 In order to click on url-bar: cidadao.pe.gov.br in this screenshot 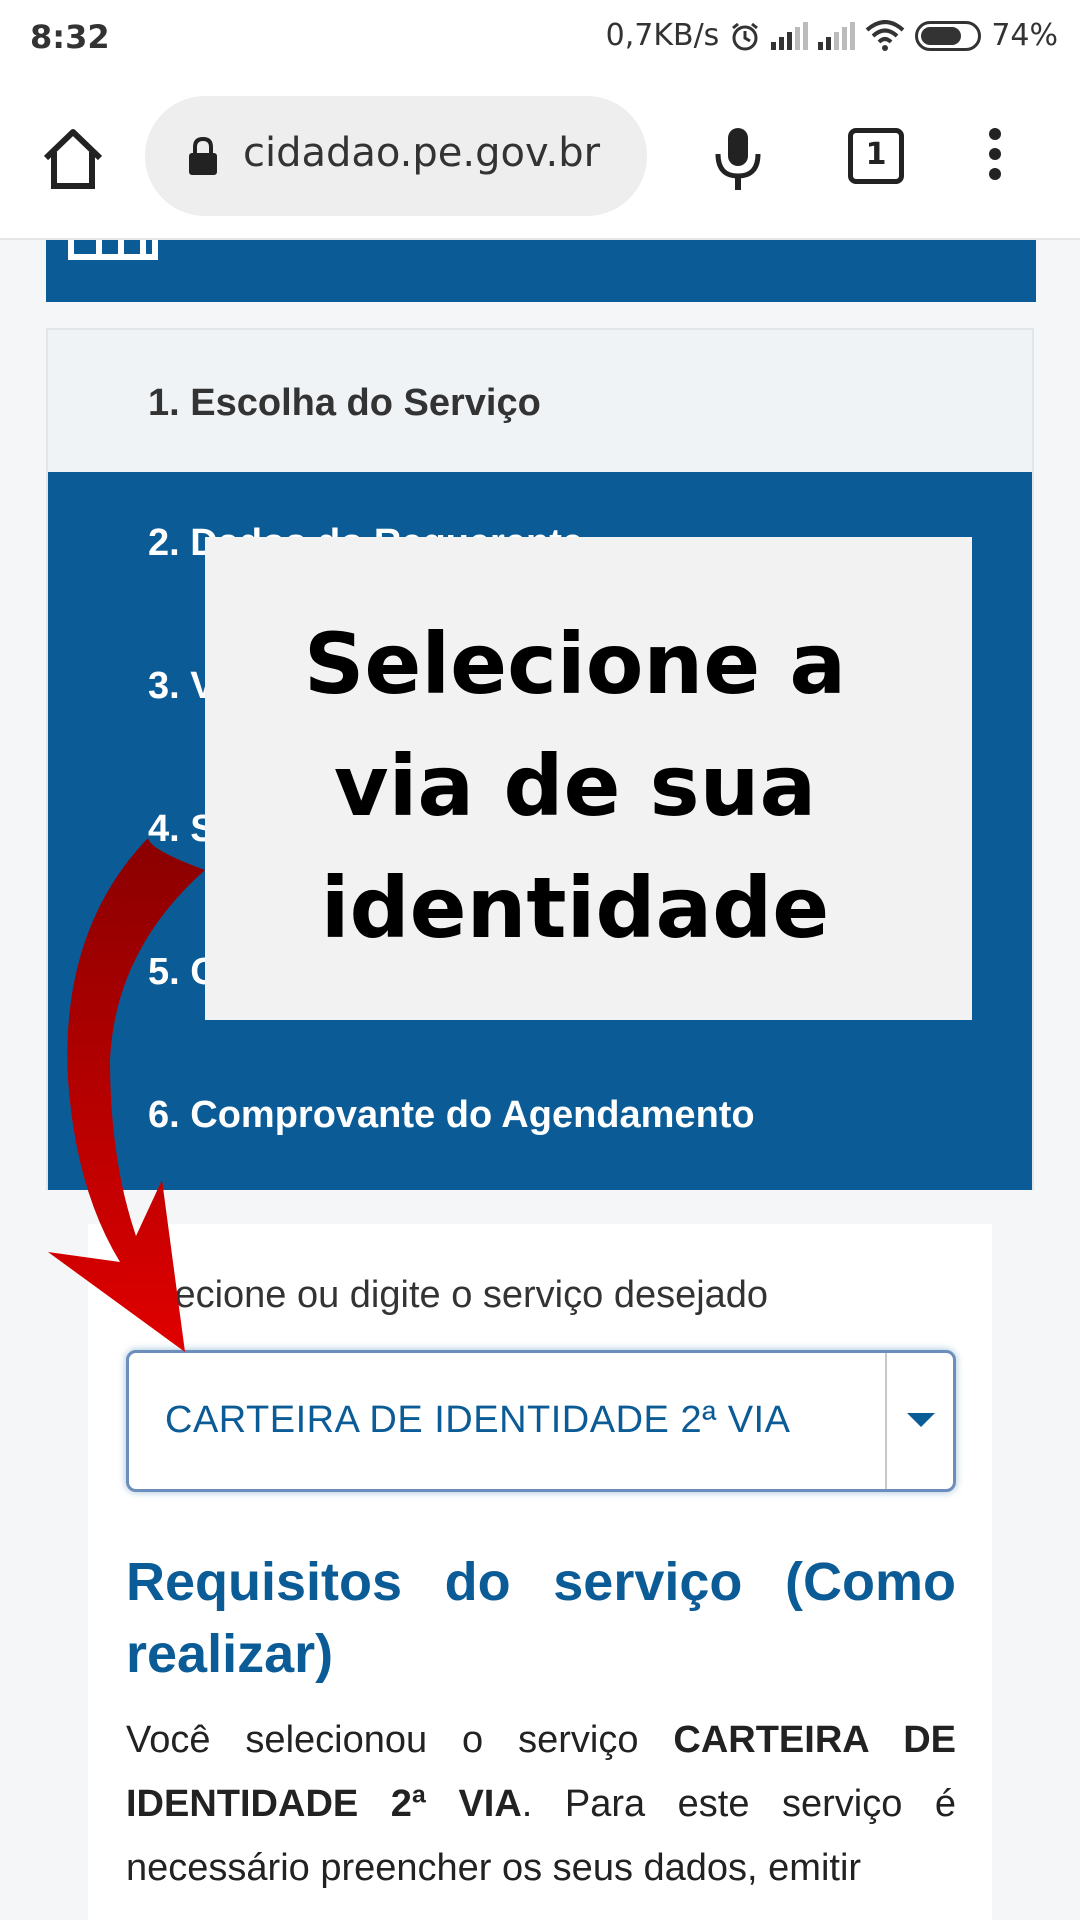, I will do `click(396, 156)`.